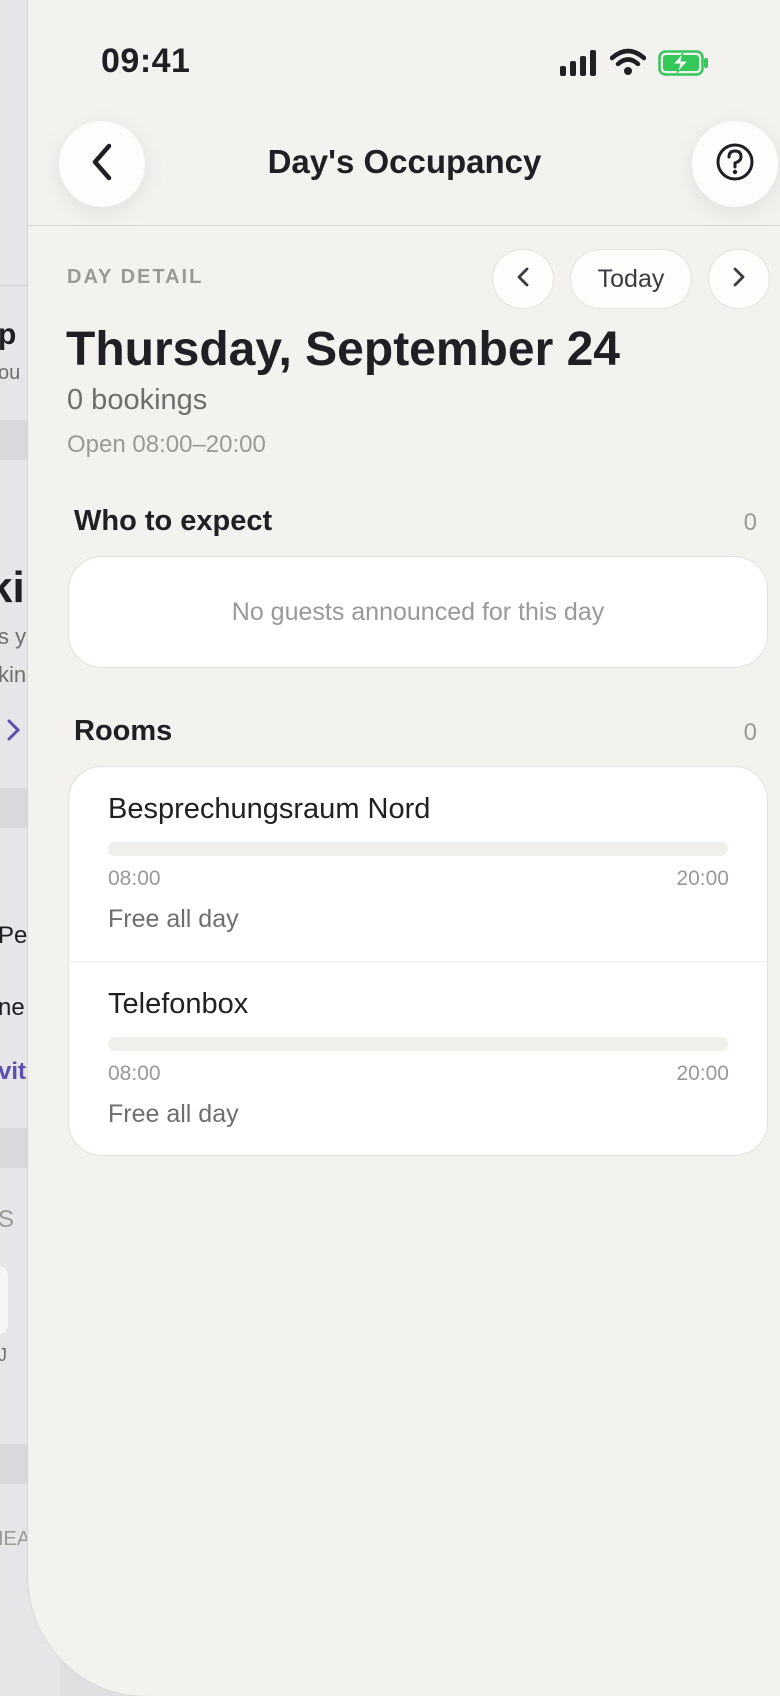 This screenshot has width=780, height=1696. Describe the element at coordinates (146, 61) in the screenshot. I see `status-time: 09:41` at that location.